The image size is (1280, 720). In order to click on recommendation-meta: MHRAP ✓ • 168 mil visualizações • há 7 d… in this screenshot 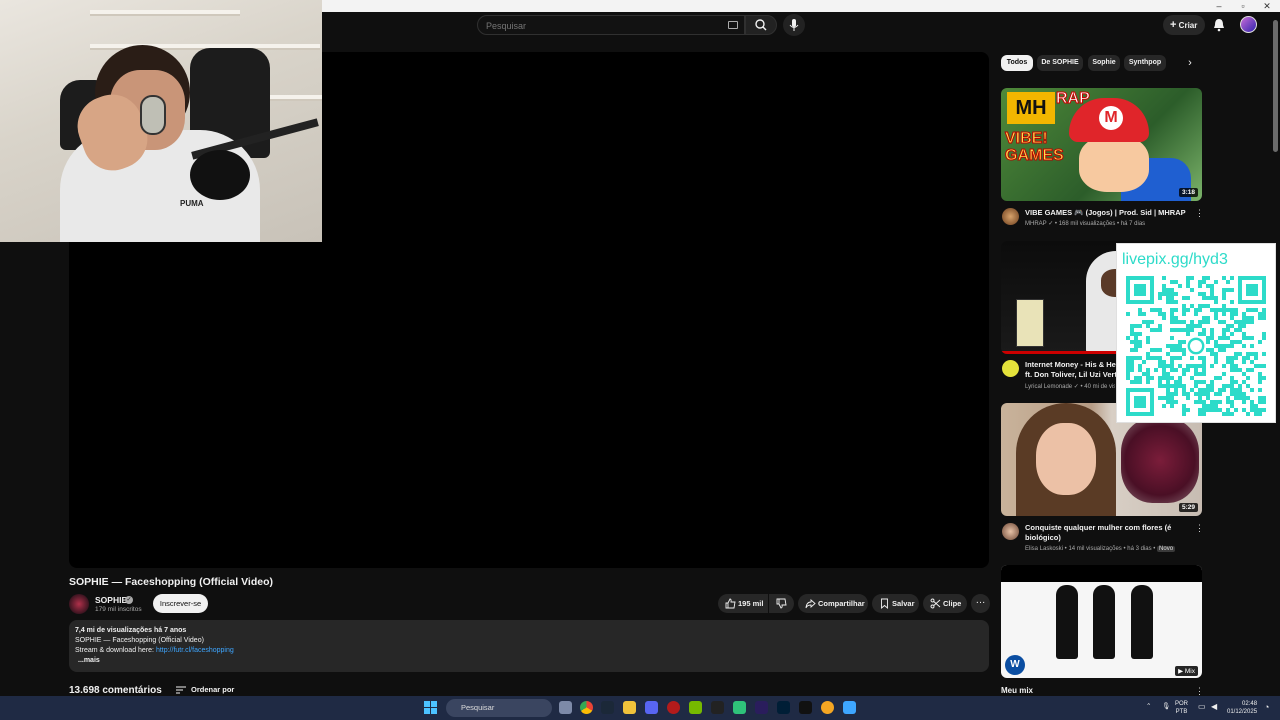, I will do `click(1085, 224)`.